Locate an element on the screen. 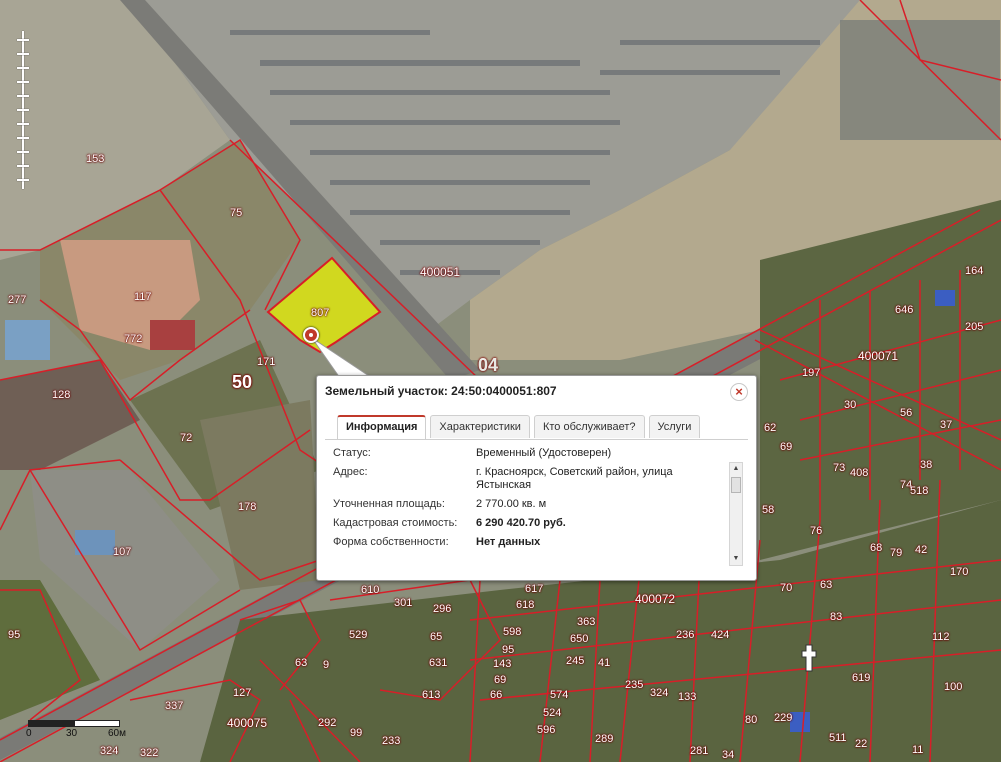 Image resolution: width=1001 pixels, height=762 pixels. parcel-label: 772 is located at coordinates (133, 339).